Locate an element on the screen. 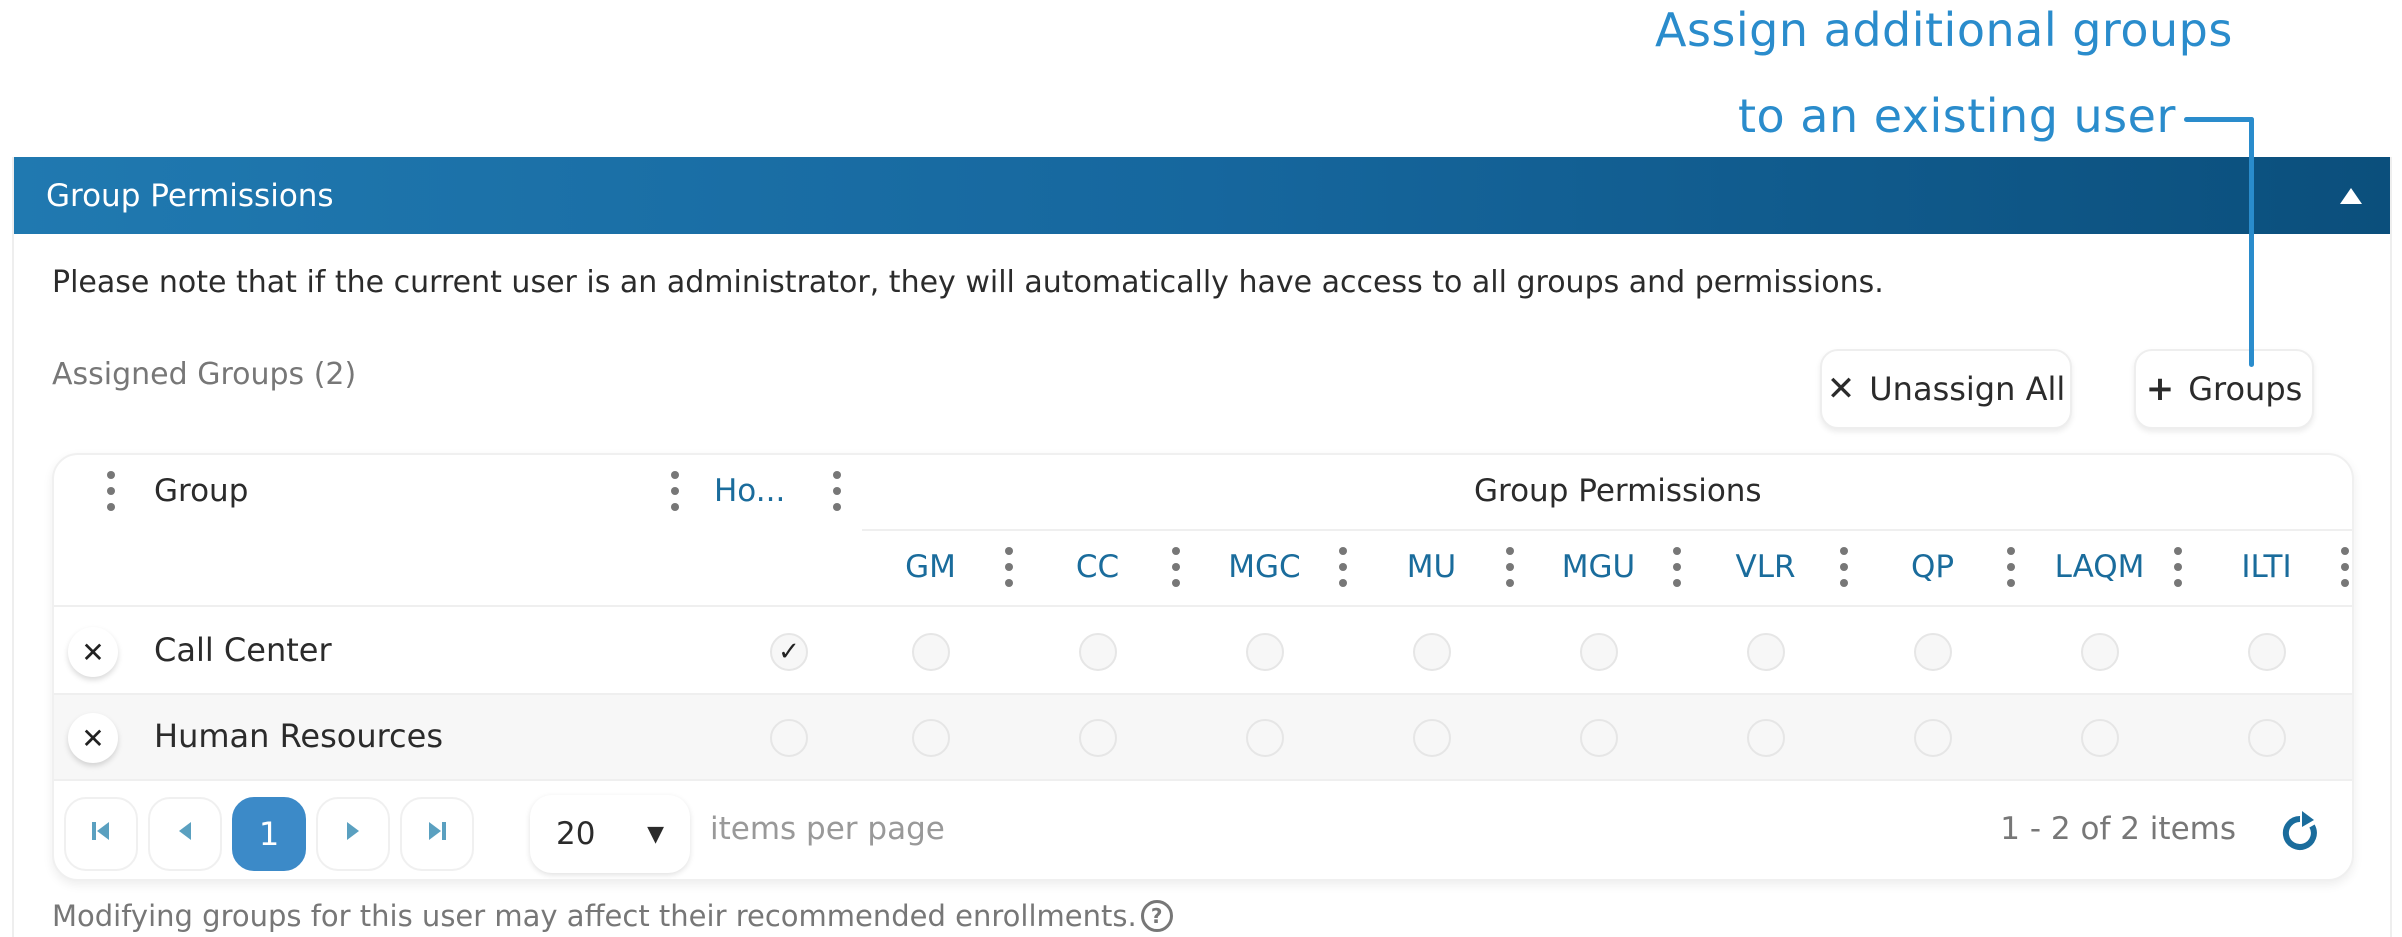 The image size is (2402, 937). unassign-all-label: Unassign All is located at coordinates (1967, 389).